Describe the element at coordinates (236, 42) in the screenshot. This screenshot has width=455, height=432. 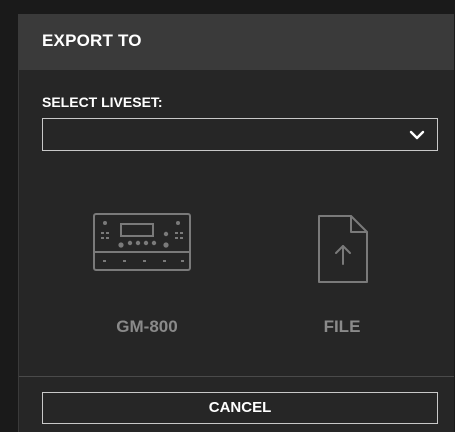
I see `dialog-header: EXPORT TO` at that location.